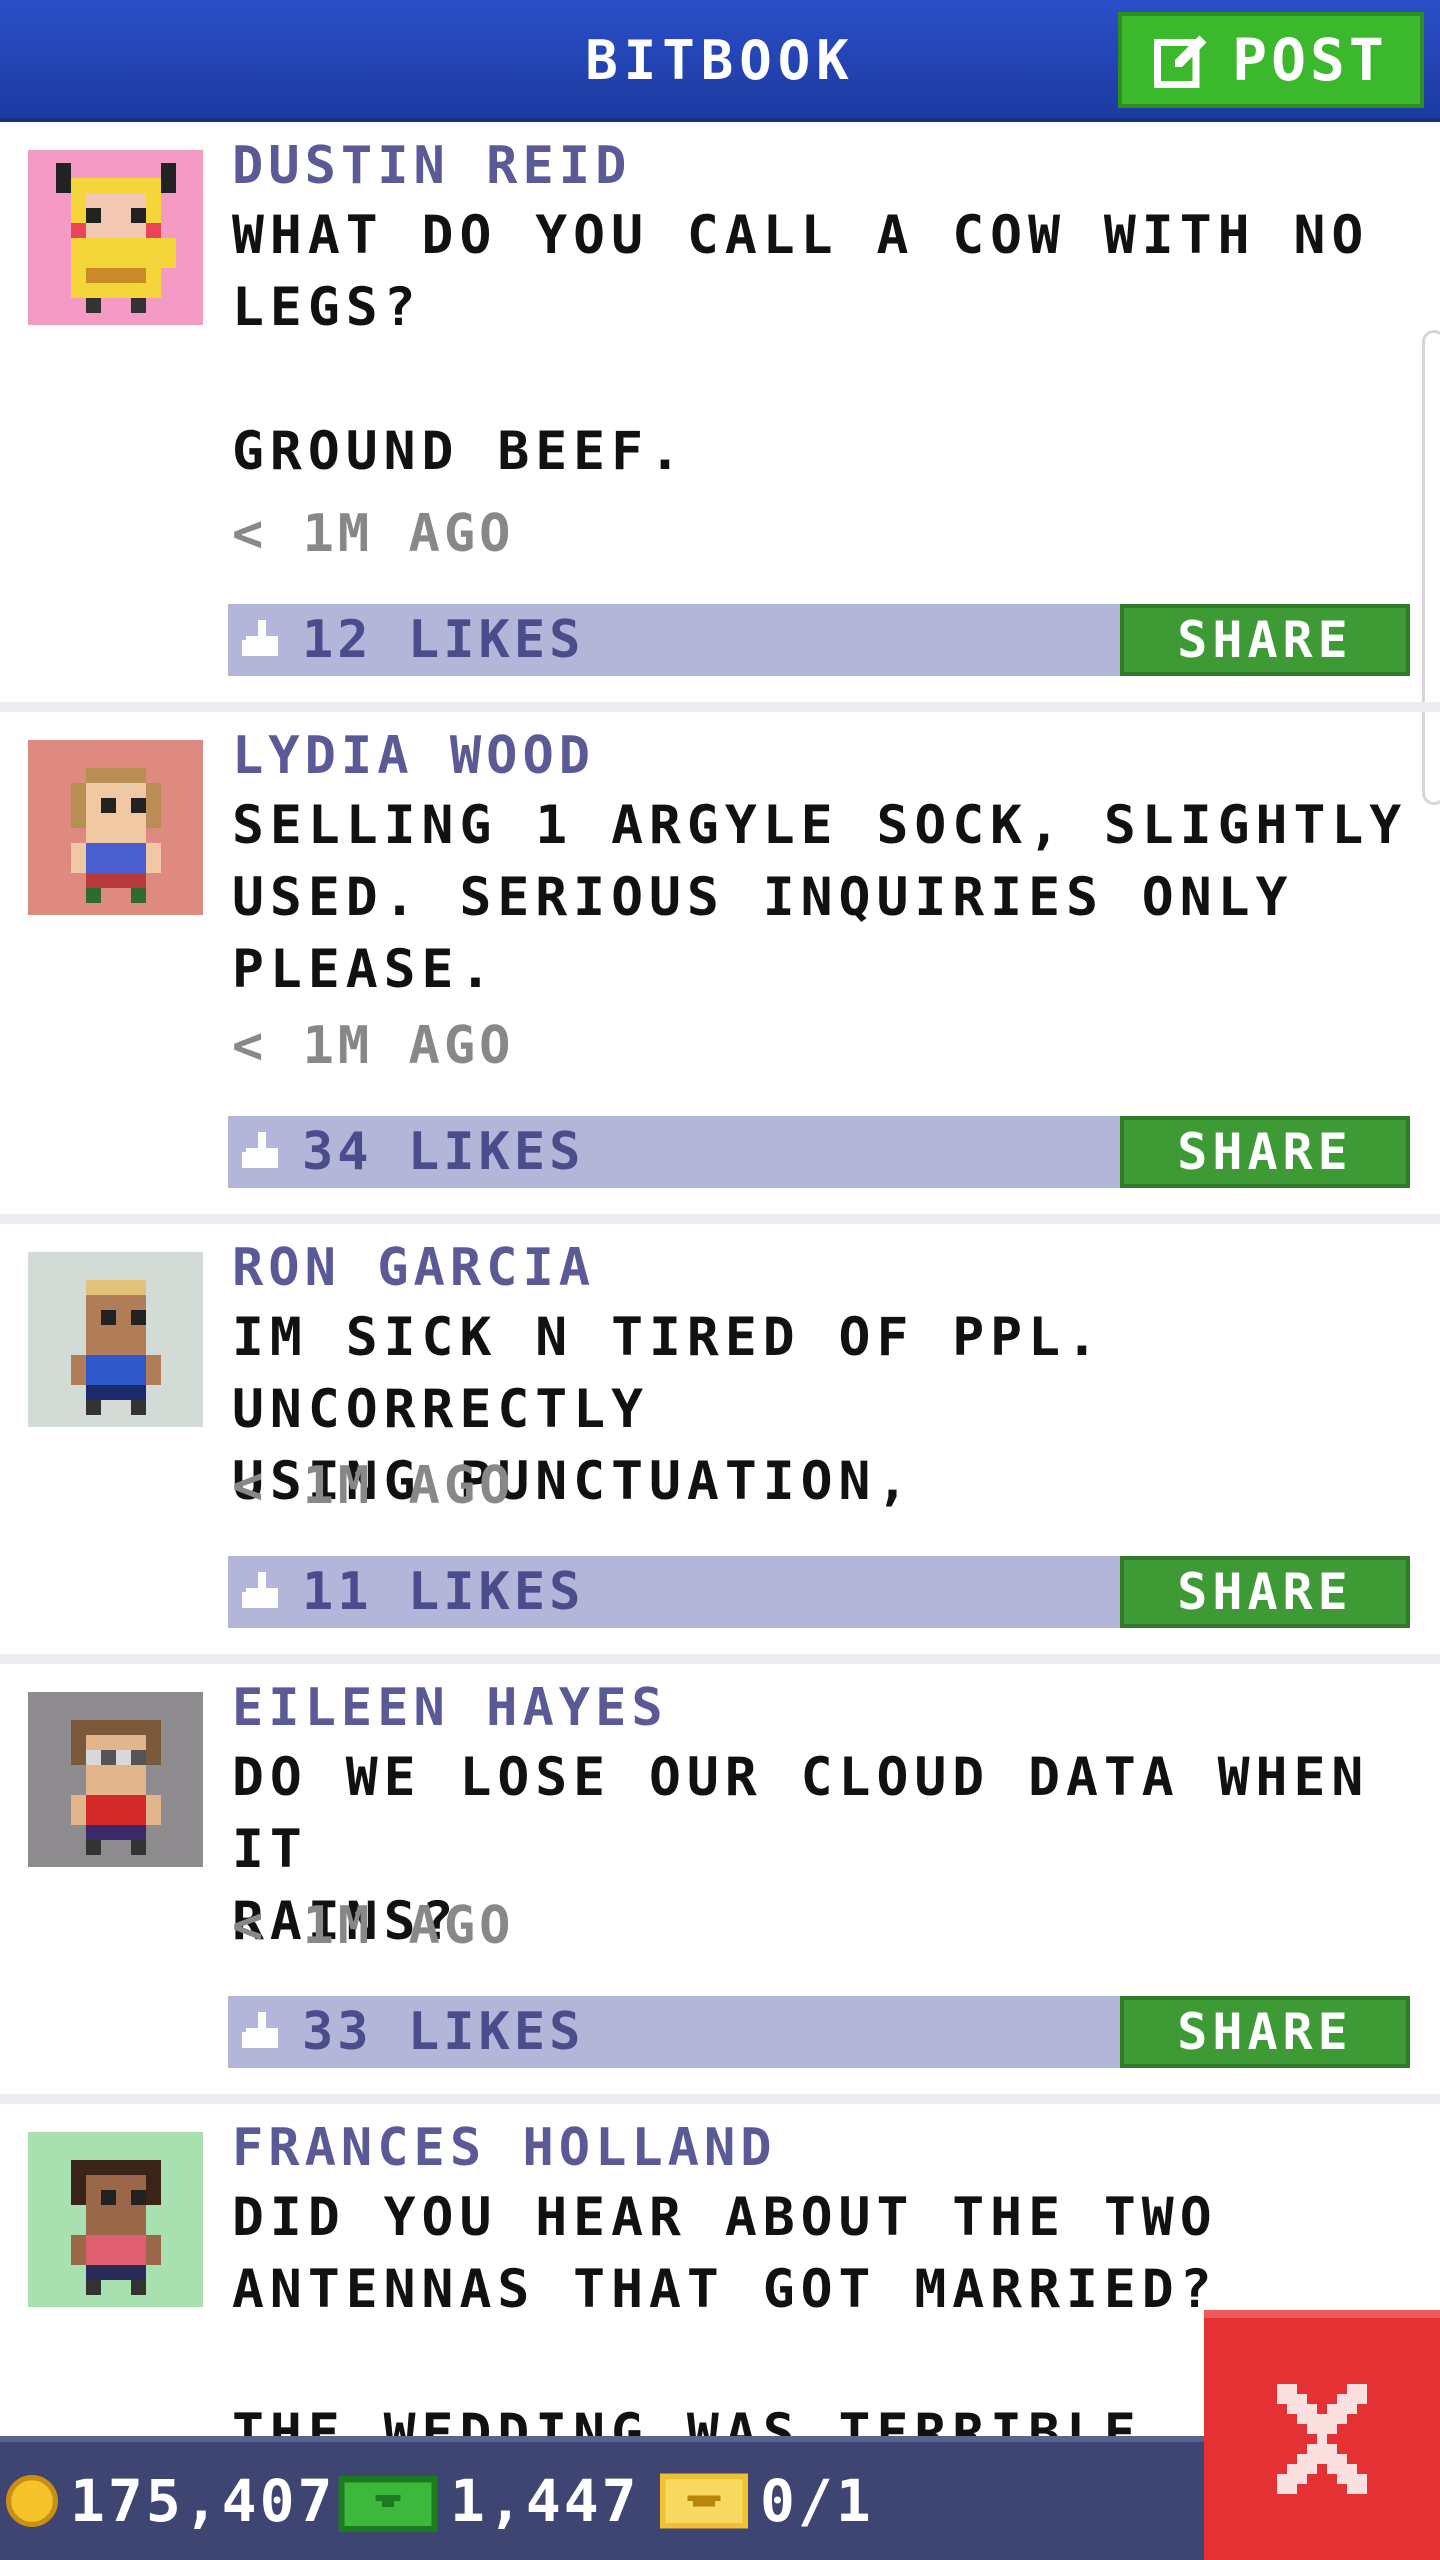 This screenshot has height=2560, width=1440. I want to click on post-author: RON GARCIA, so click(413, 1268).